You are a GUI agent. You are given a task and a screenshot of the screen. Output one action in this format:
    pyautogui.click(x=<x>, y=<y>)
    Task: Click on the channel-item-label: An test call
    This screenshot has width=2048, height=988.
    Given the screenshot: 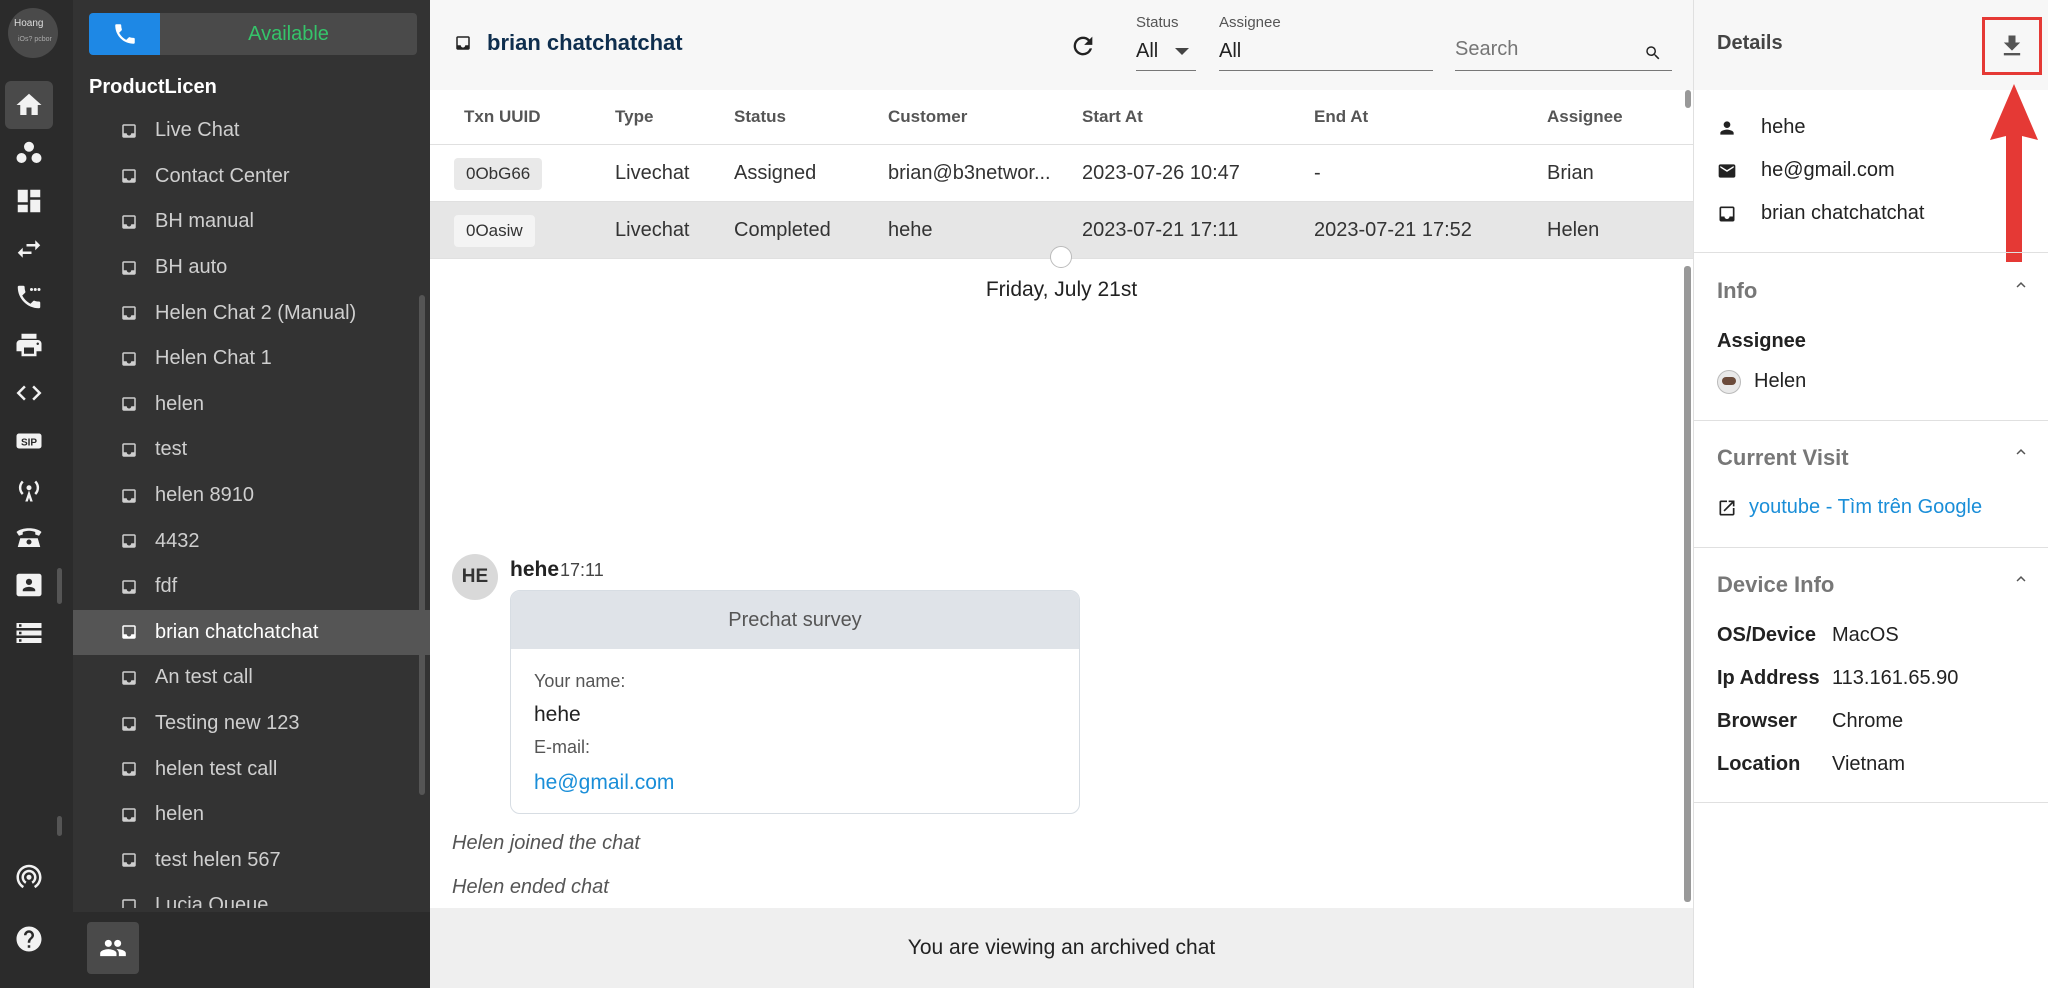 What is the action you would take?
    pyautogui.click(x=204, y=677)
    